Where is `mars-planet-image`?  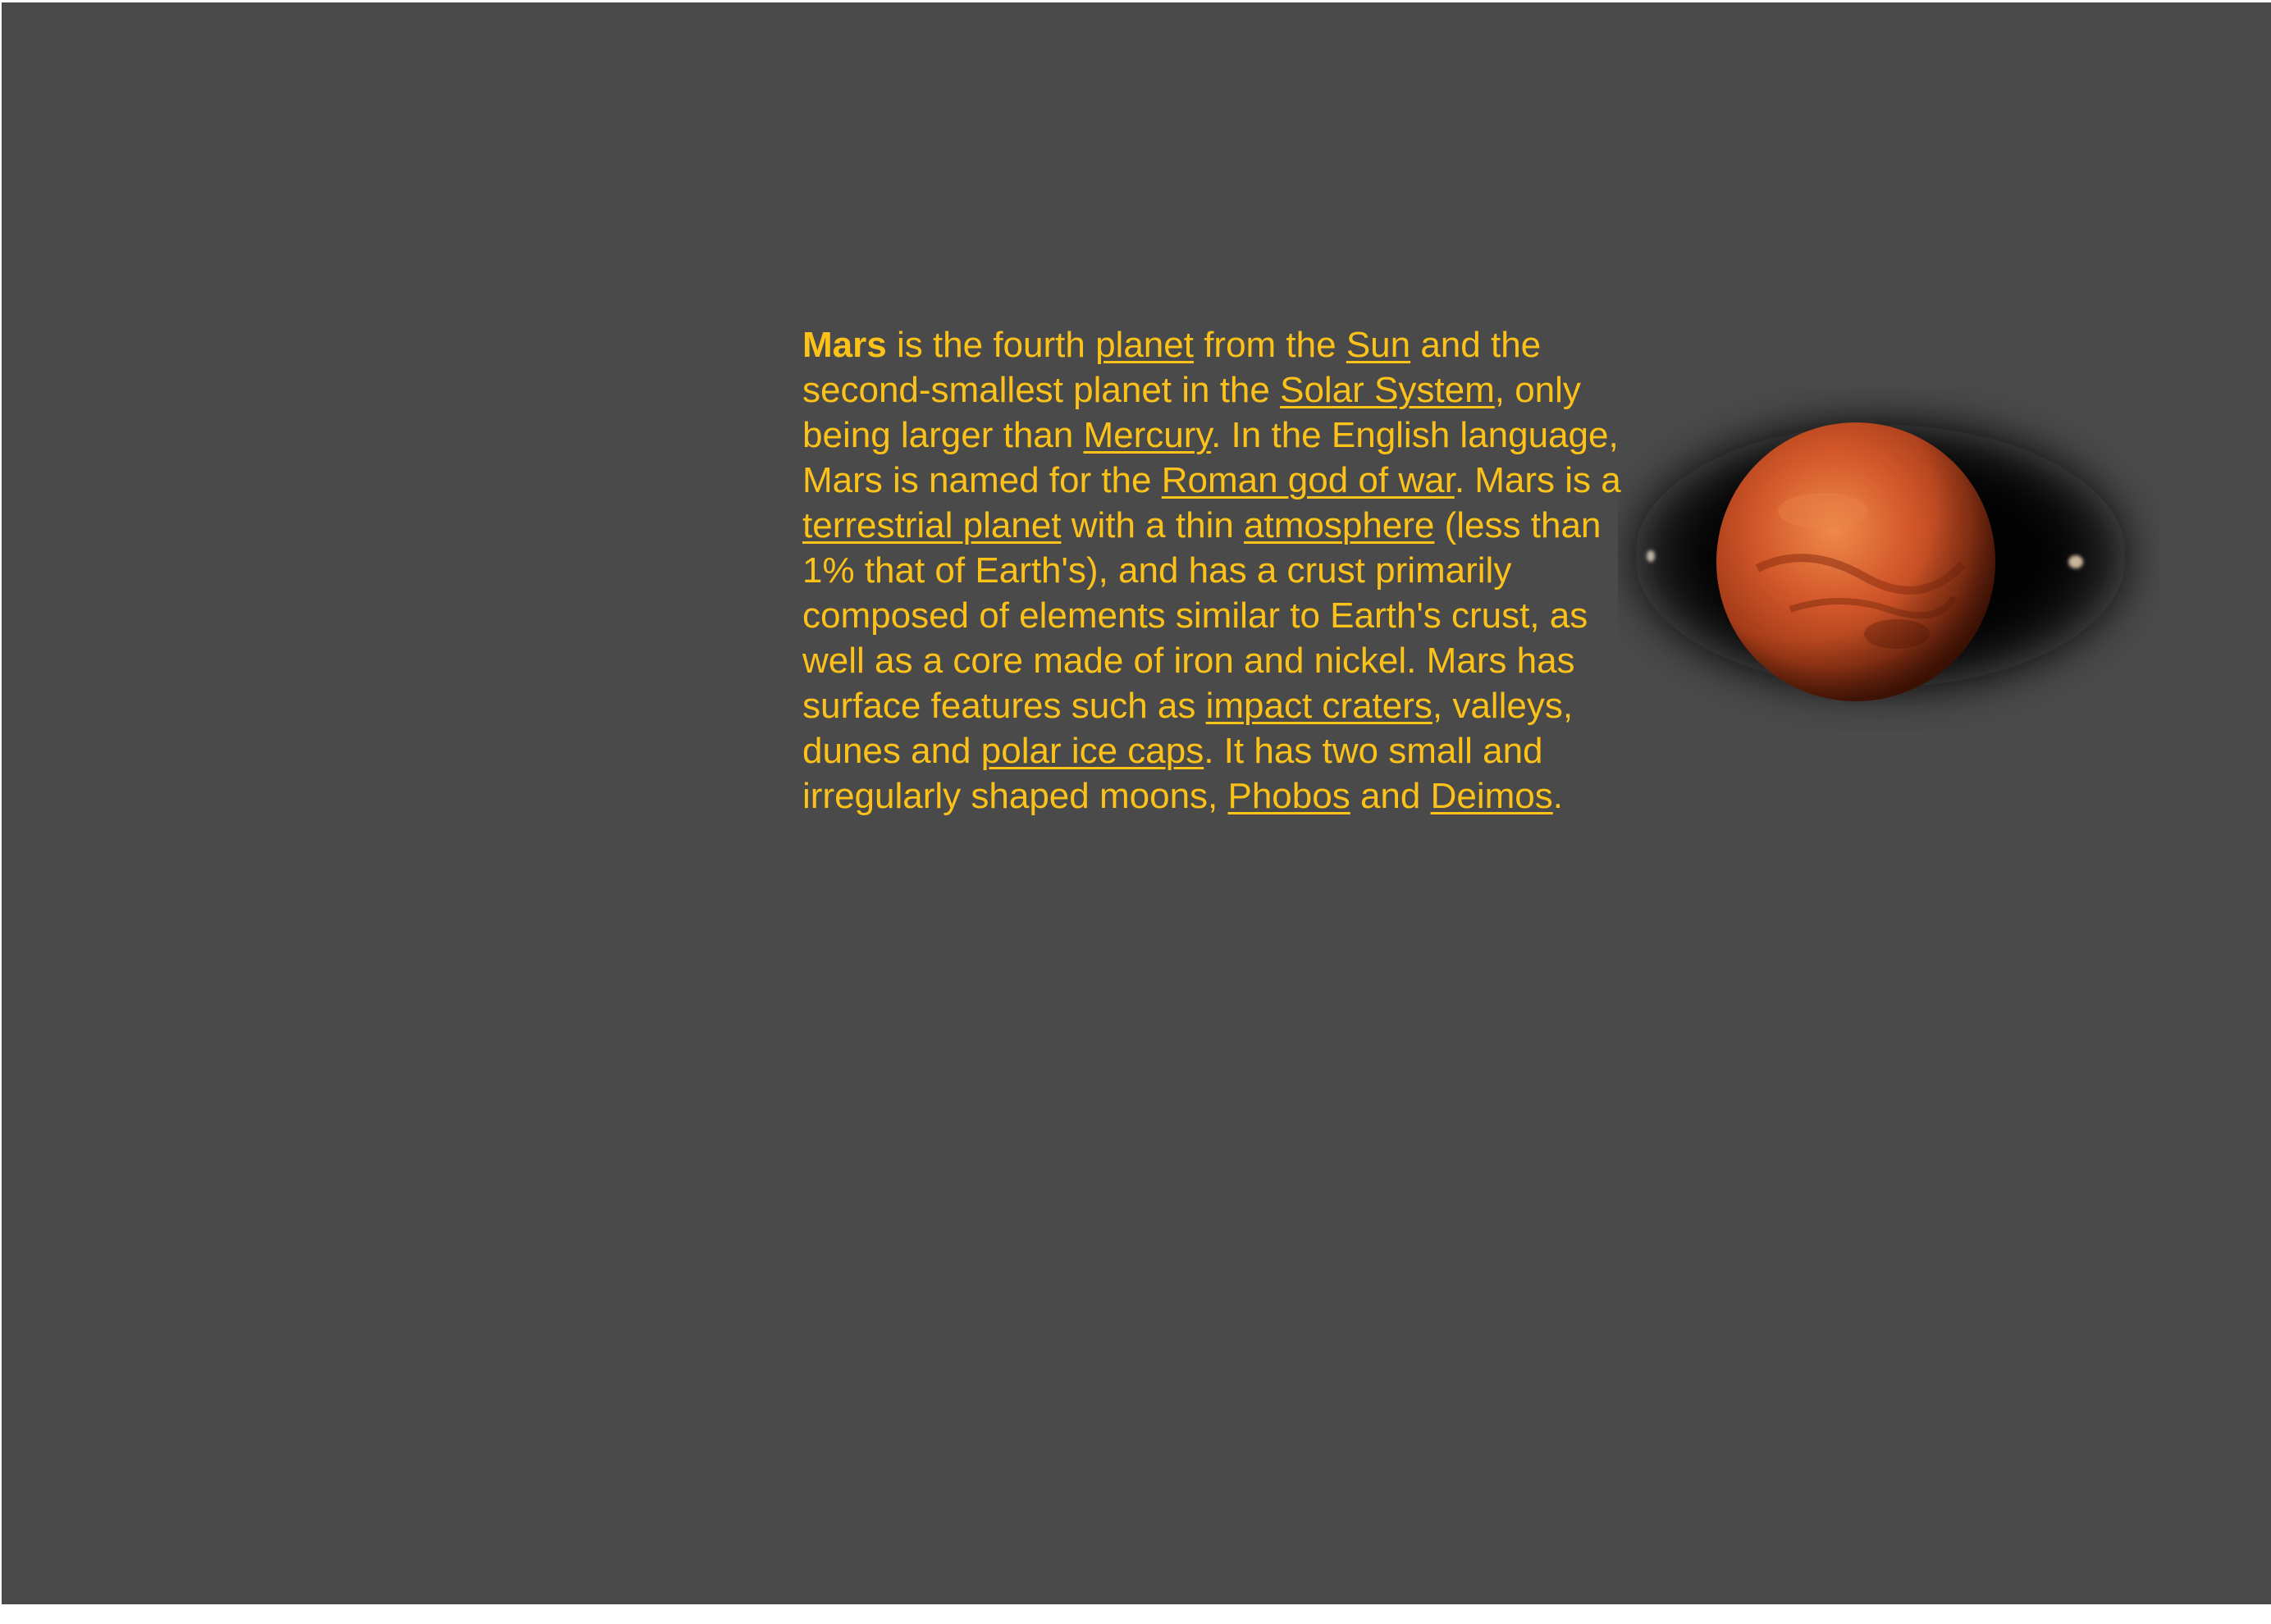
mars-planet-image is located at coordinates (1881, 561).